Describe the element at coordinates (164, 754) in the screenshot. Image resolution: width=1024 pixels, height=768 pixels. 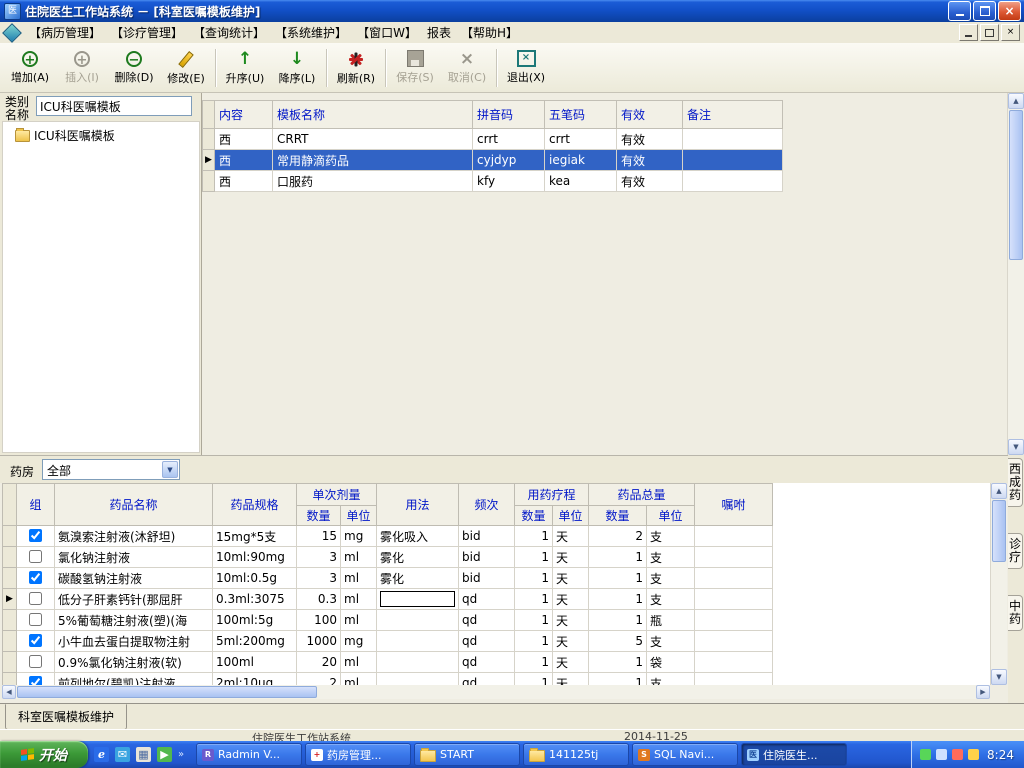
I see `media-player-icon: ▶` at that location.